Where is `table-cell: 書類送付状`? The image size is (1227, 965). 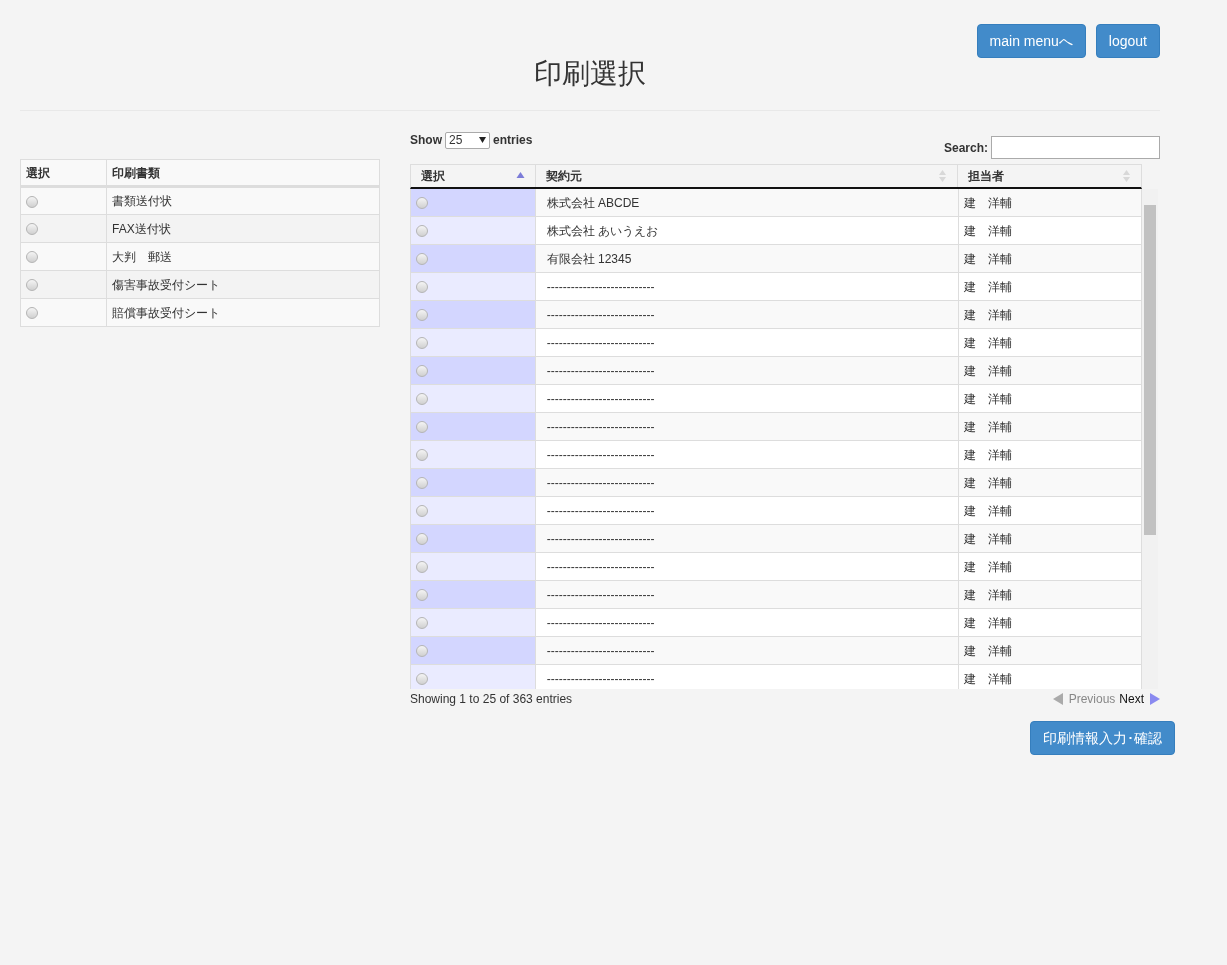 table-cell: 書類送付状 is located at coordinates (243, 200).